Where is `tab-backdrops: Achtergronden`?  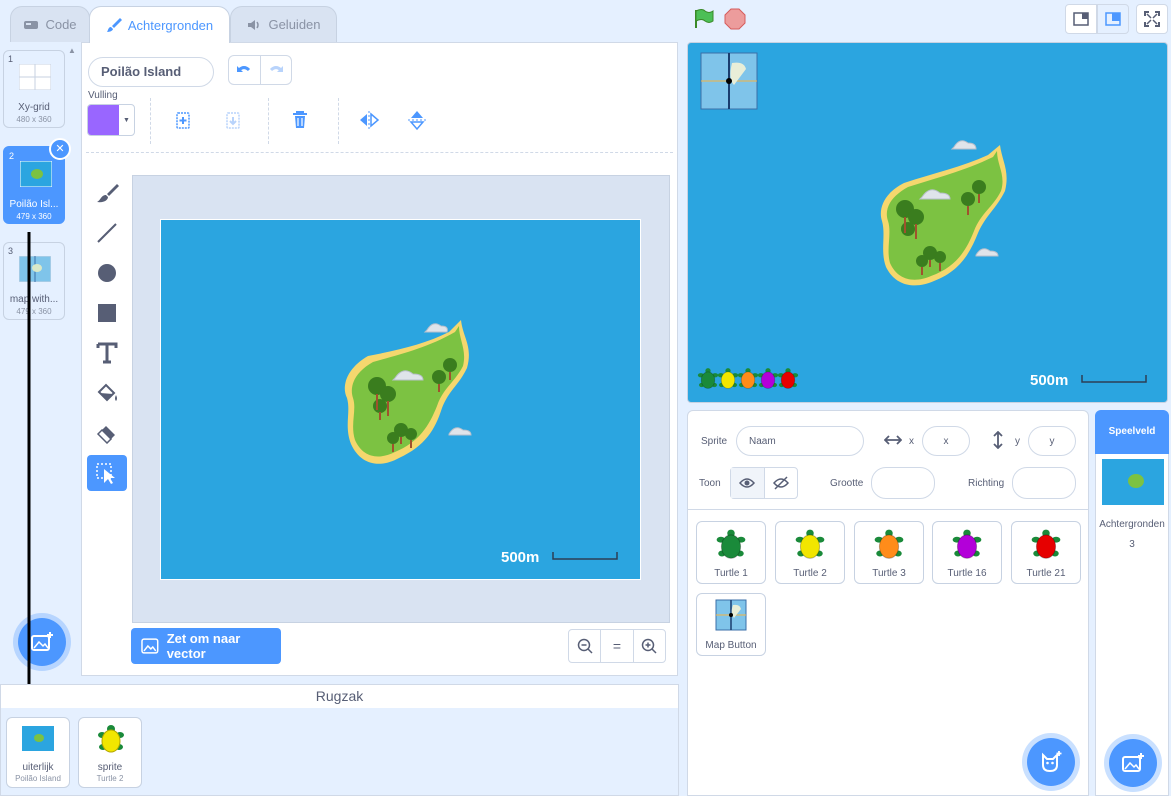
tab-backdrops: Achtergronden is located at coordinates (159, 24).